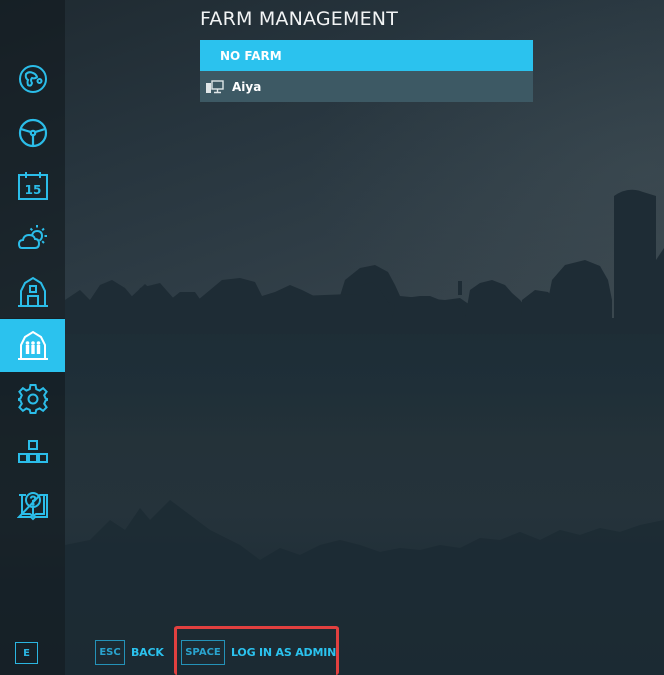  I want to click on sidebar-item-hierarchy, so click(32, 451).